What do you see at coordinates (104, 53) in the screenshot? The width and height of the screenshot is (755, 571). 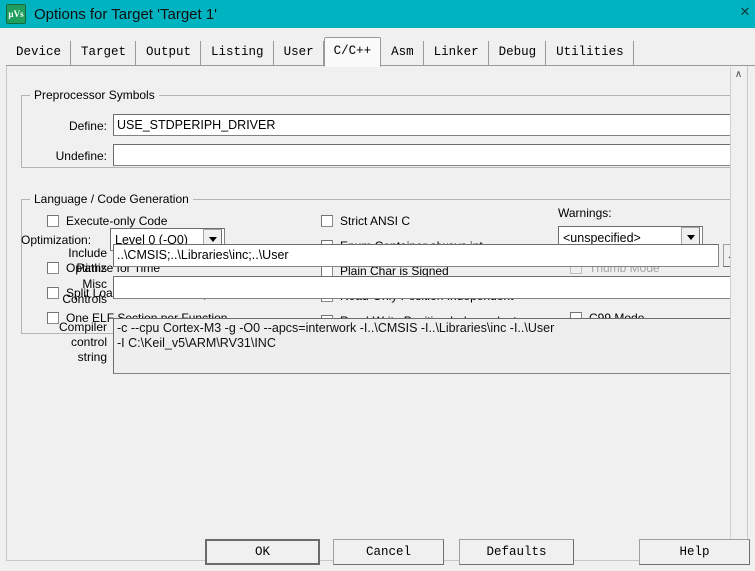 I see `tab-target: Target` at bounding box center [104, 53].